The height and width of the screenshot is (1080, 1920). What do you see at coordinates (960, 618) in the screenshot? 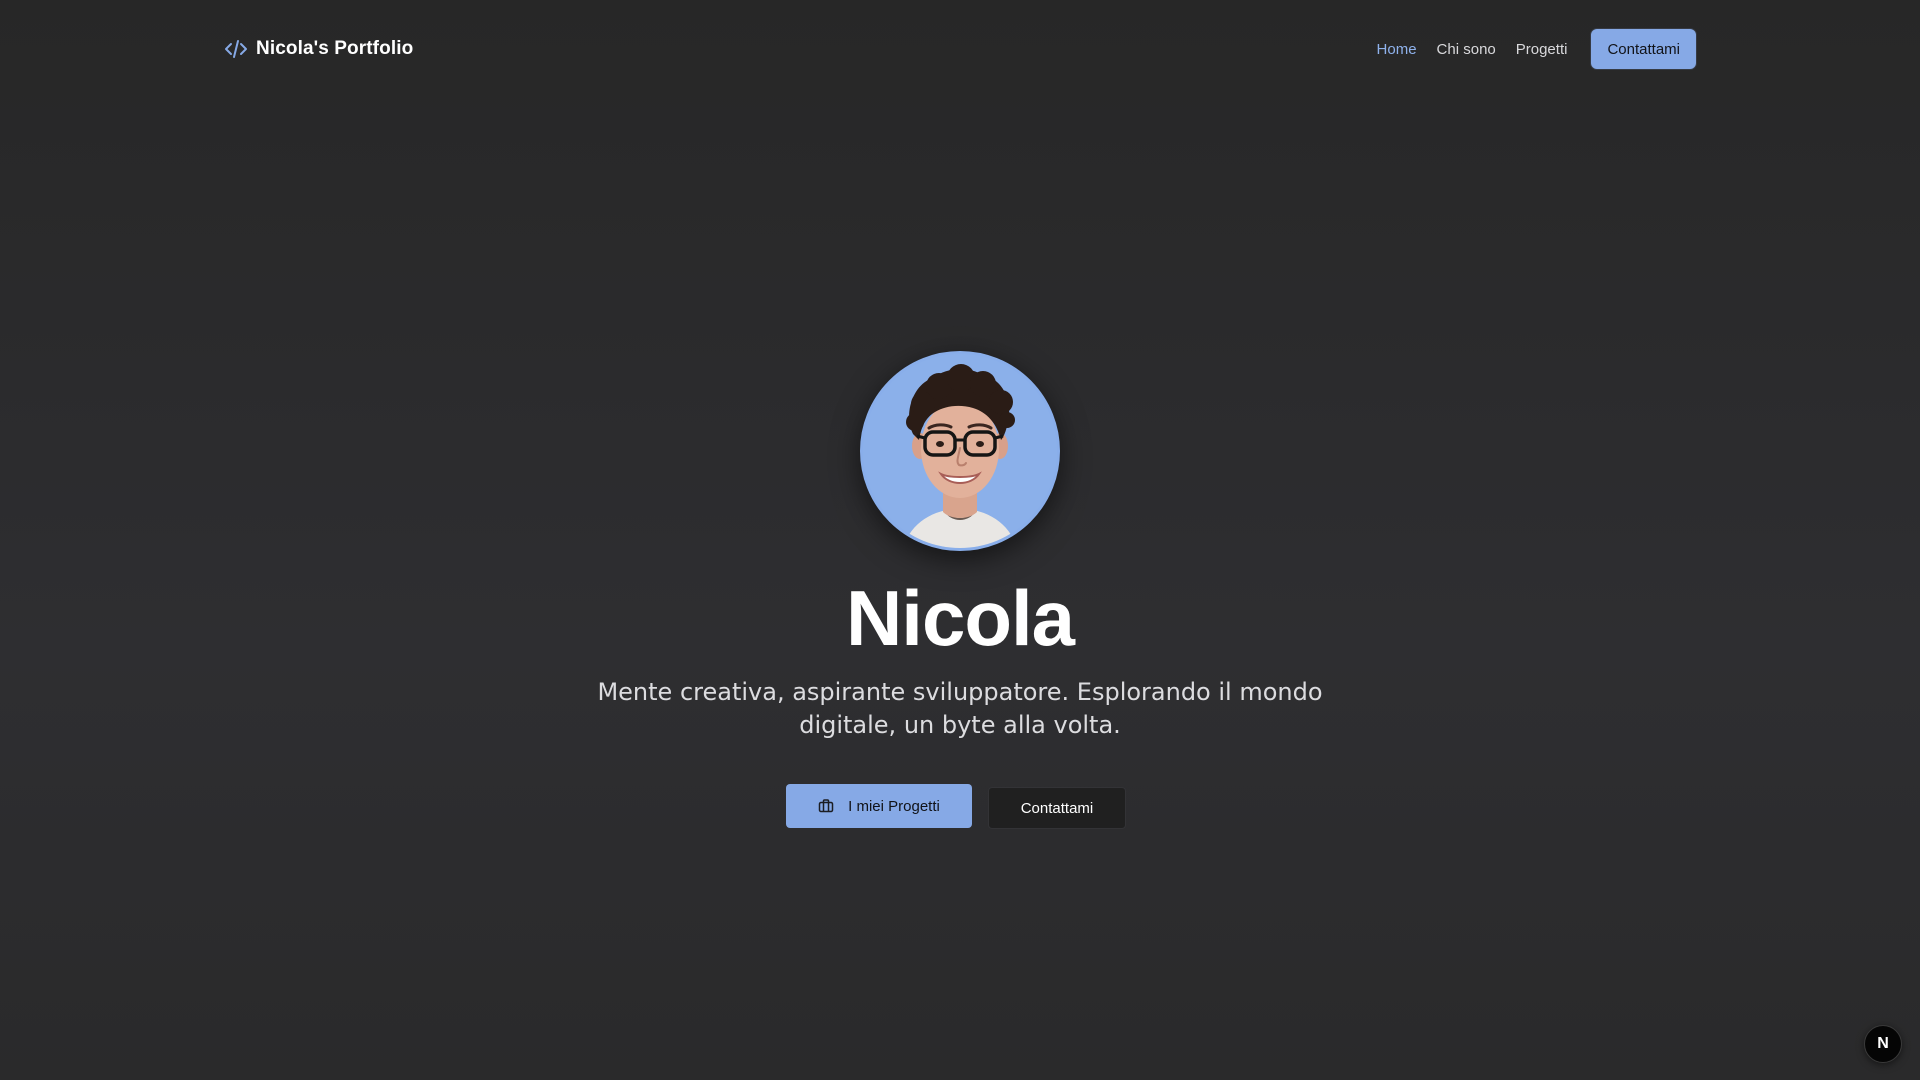
I see `hero-title: Nicola` at bounding box center [960, 618].